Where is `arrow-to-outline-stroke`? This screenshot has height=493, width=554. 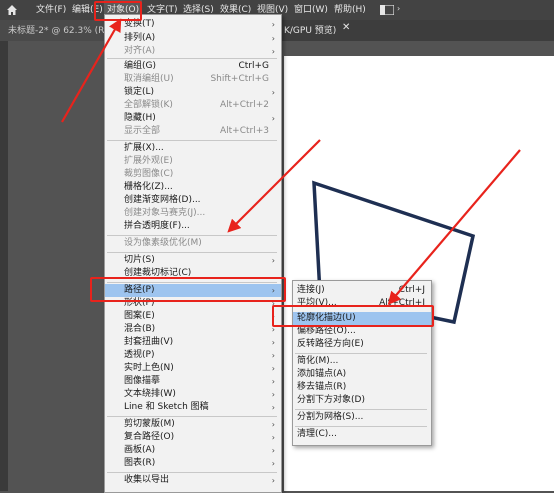 arrow-to-outline-stroke is located at coordinates (454, 227).